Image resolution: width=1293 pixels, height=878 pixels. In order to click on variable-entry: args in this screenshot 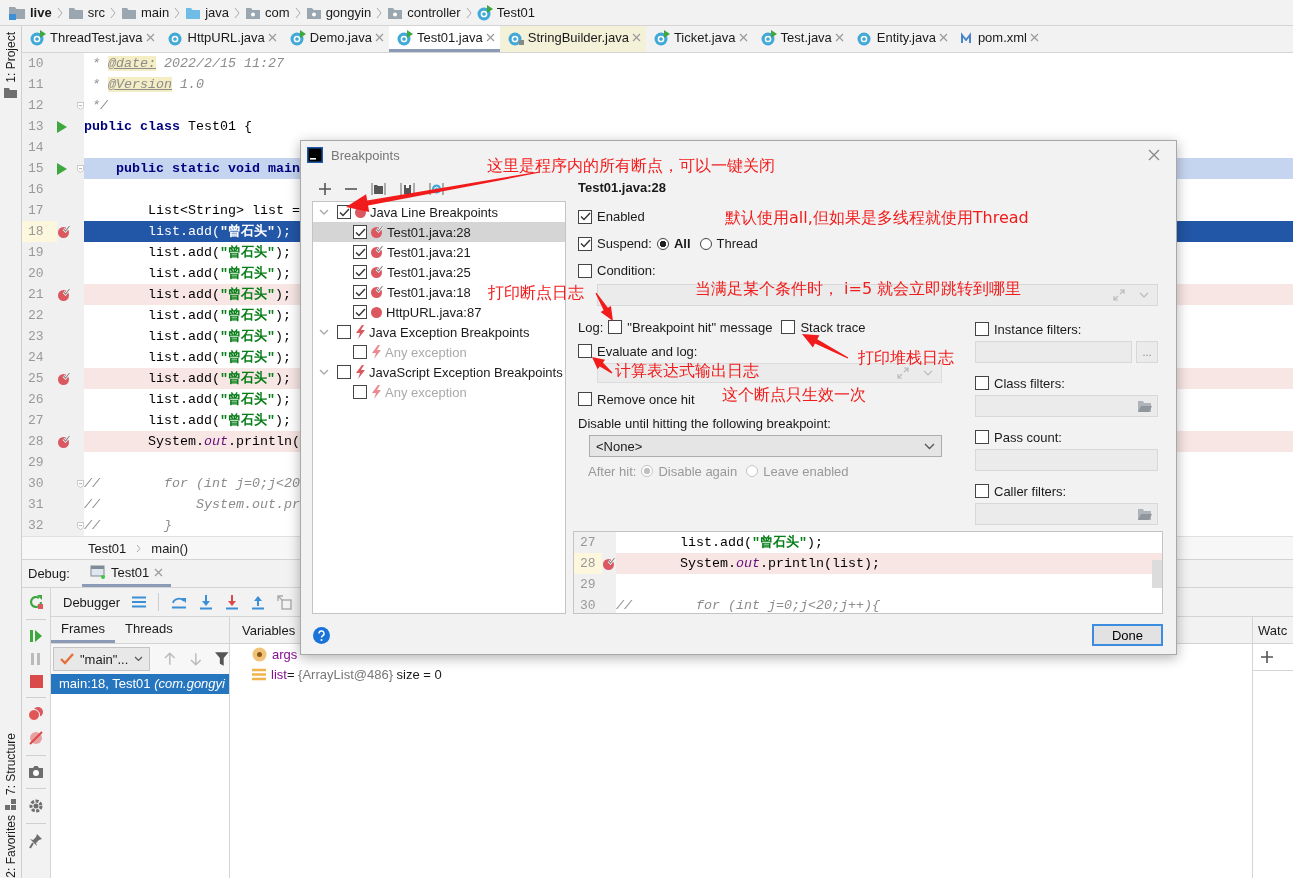, I will do `click(285, 654)`.